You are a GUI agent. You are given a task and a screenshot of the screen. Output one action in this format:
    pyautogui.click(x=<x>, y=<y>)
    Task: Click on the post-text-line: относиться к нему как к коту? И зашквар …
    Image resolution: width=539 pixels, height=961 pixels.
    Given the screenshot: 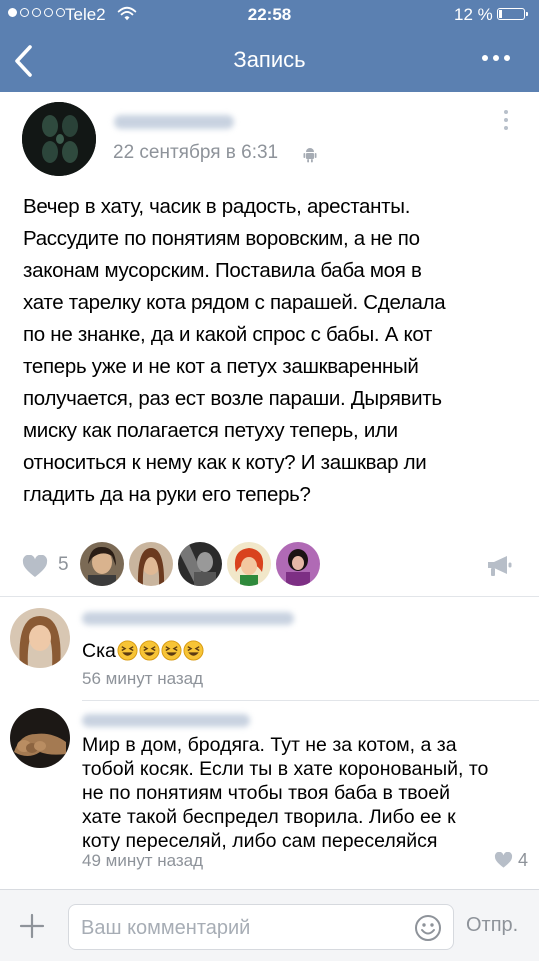 What is the action you would take?
    pyautogui.click(x=225, y=462)
    